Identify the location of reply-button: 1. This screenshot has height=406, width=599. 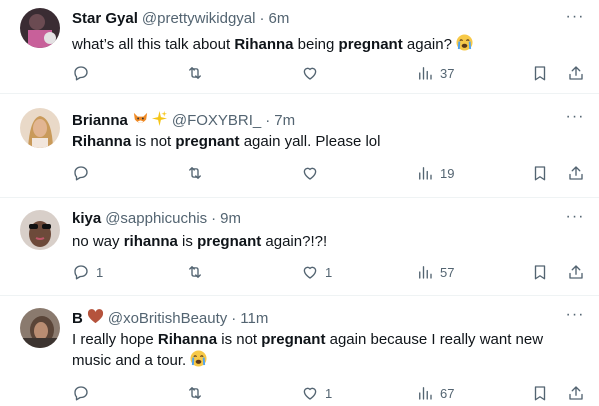
(87, 272).